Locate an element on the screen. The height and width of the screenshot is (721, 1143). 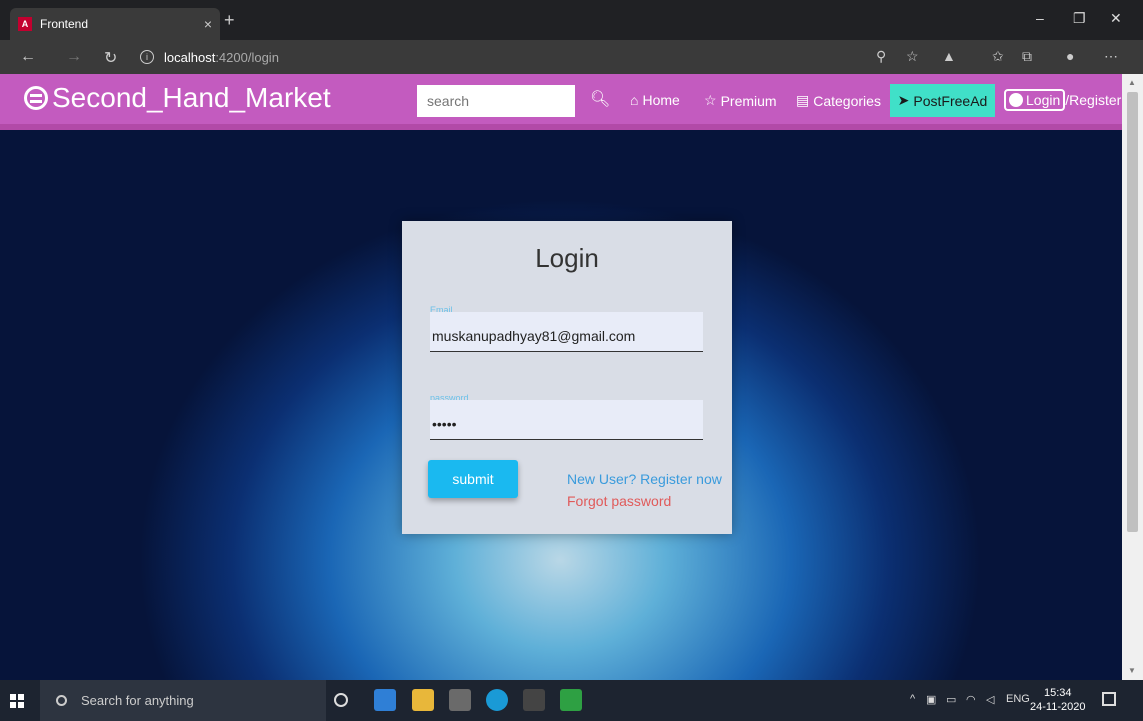
clock-date: 24-11-2020 is located at coordinates (1058, 707).